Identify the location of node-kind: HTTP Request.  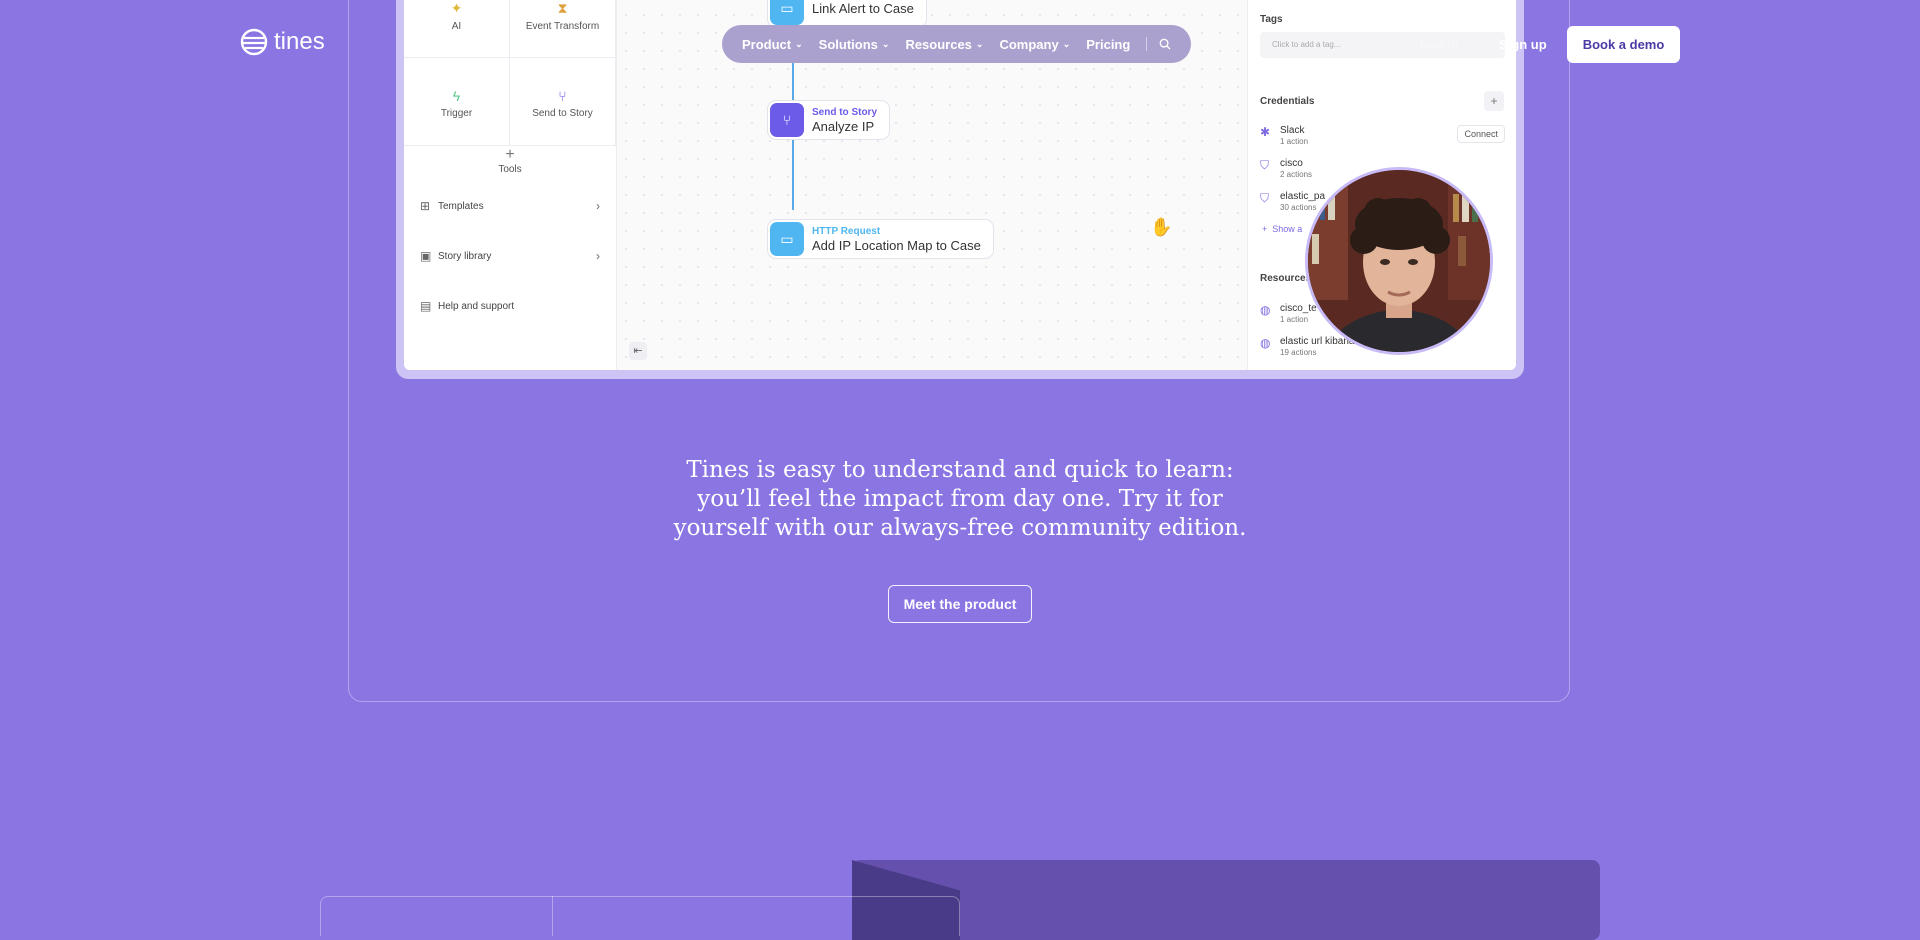
(846, 231).